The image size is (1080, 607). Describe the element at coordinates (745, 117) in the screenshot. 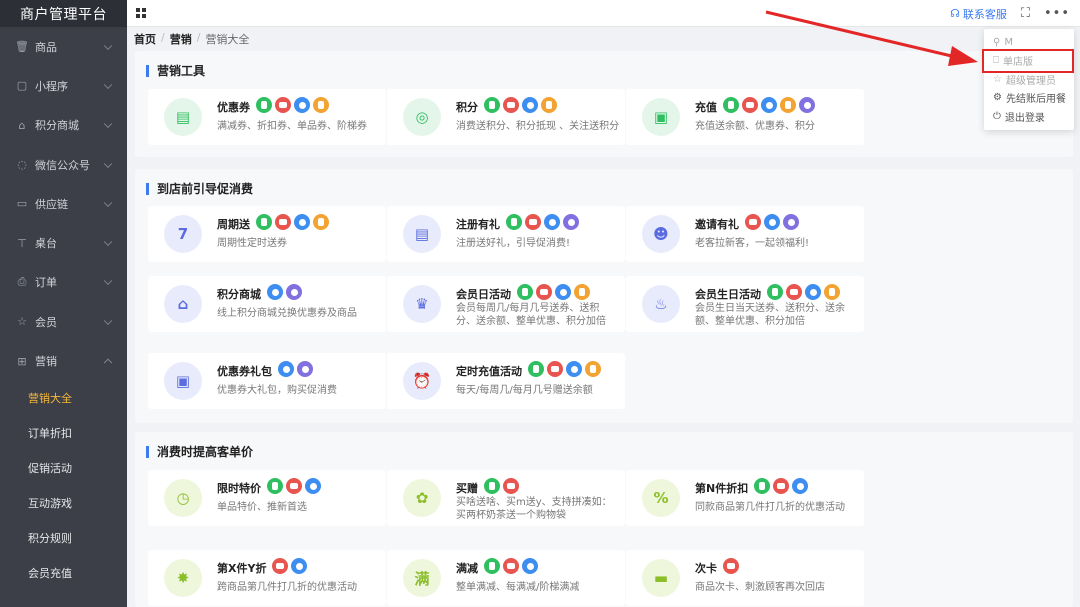

I see `marketing-card: ▣ 充值充值送余额、优惠券、积分` at that location.